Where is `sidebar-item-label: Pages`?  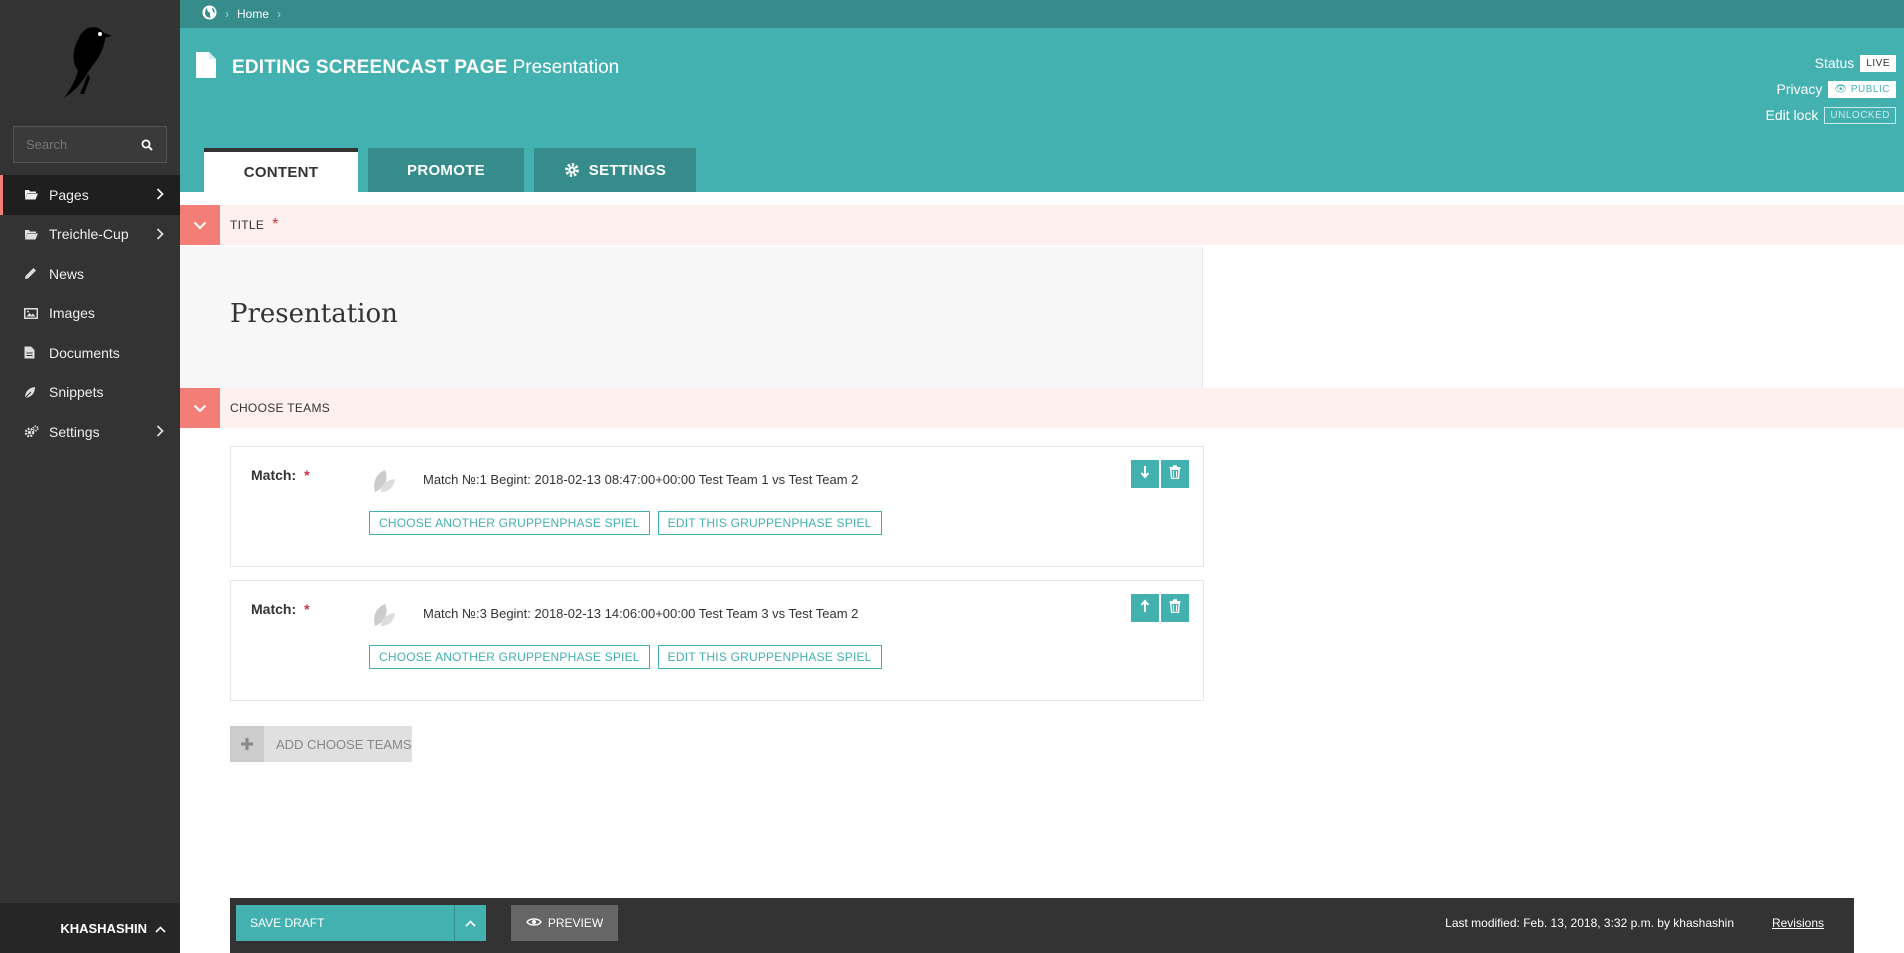
sidebar-item-label: Pages is located at coordinates (69, 194).